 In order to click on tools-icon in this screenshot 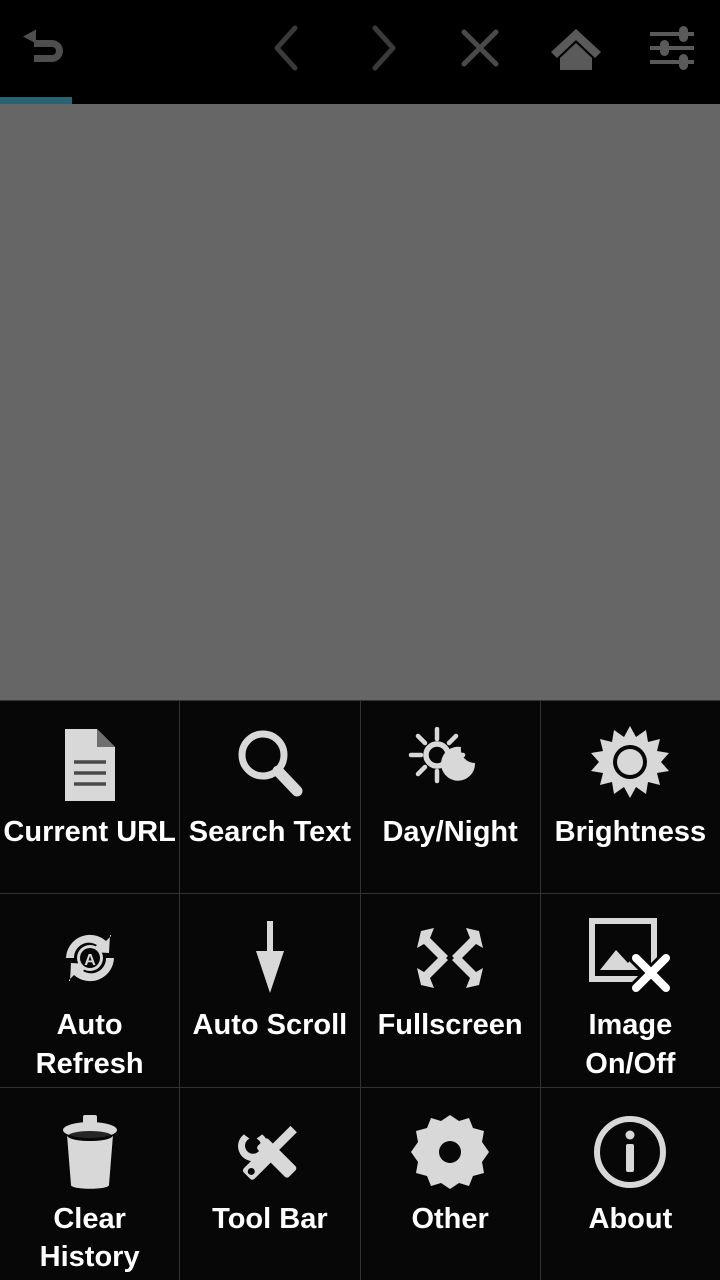, I will do `click(269, 1152)`.